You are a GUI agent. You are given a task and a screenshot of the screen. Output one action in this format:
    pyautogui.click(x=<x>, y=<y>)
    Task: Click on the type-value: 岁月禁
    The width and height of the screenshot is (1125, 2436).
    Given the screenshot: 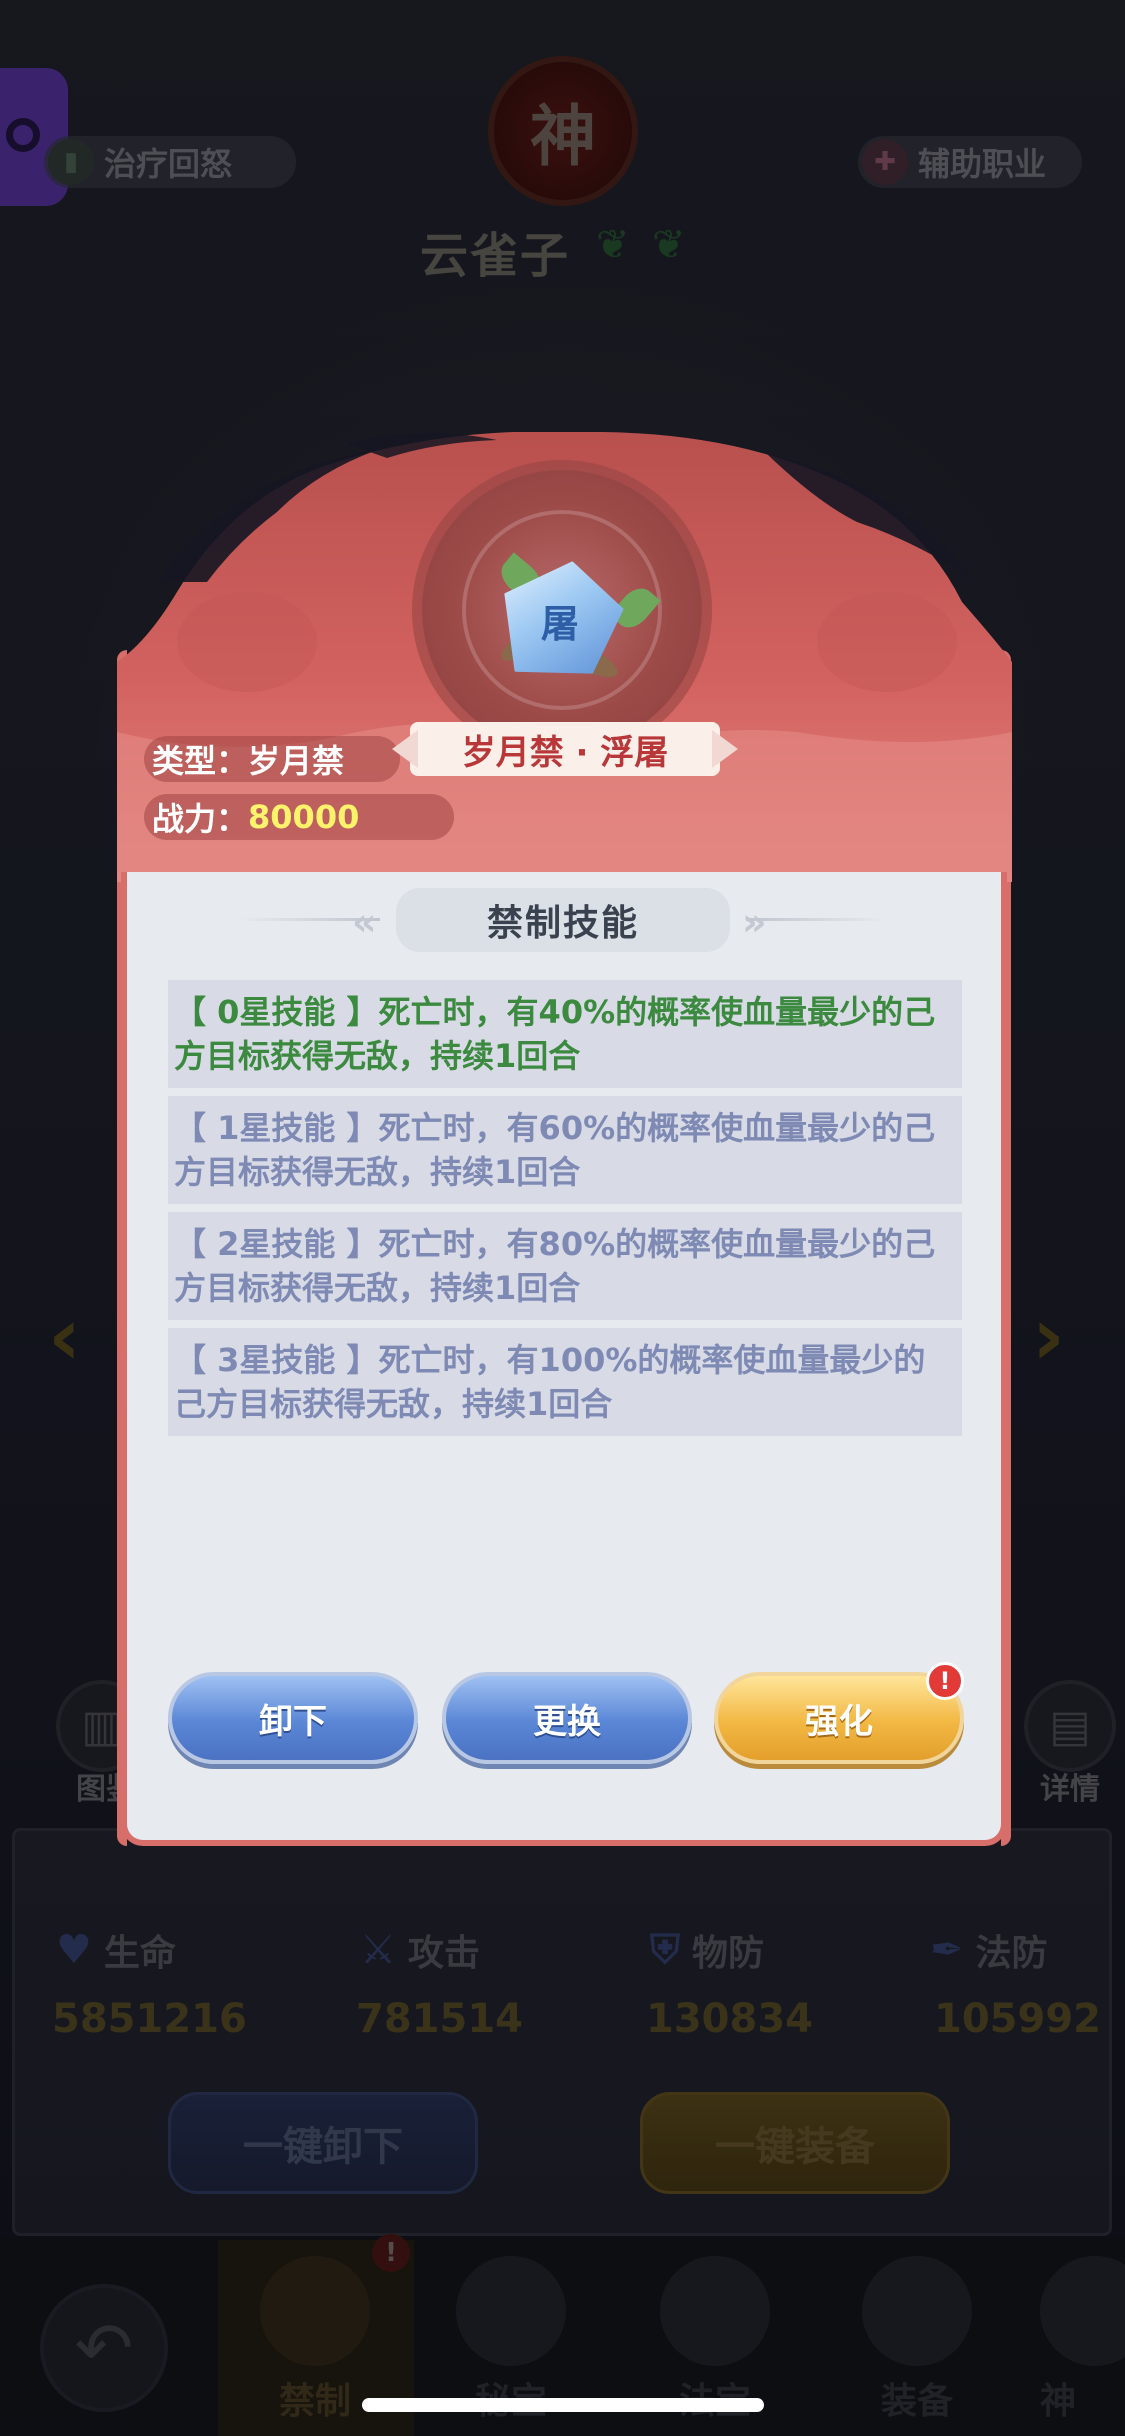 What is the action you would take?
    pyautogui.click(x=296, y=761)
    